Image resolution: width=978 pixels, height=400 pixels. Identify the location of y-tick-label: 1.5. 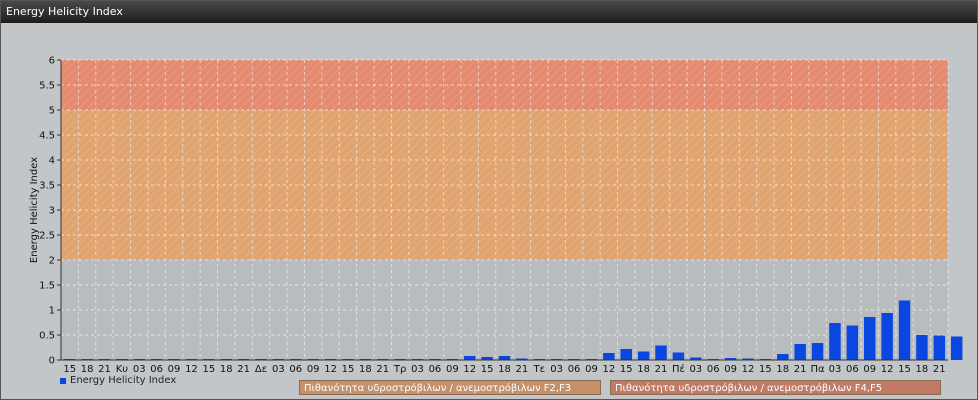
(47, 286).